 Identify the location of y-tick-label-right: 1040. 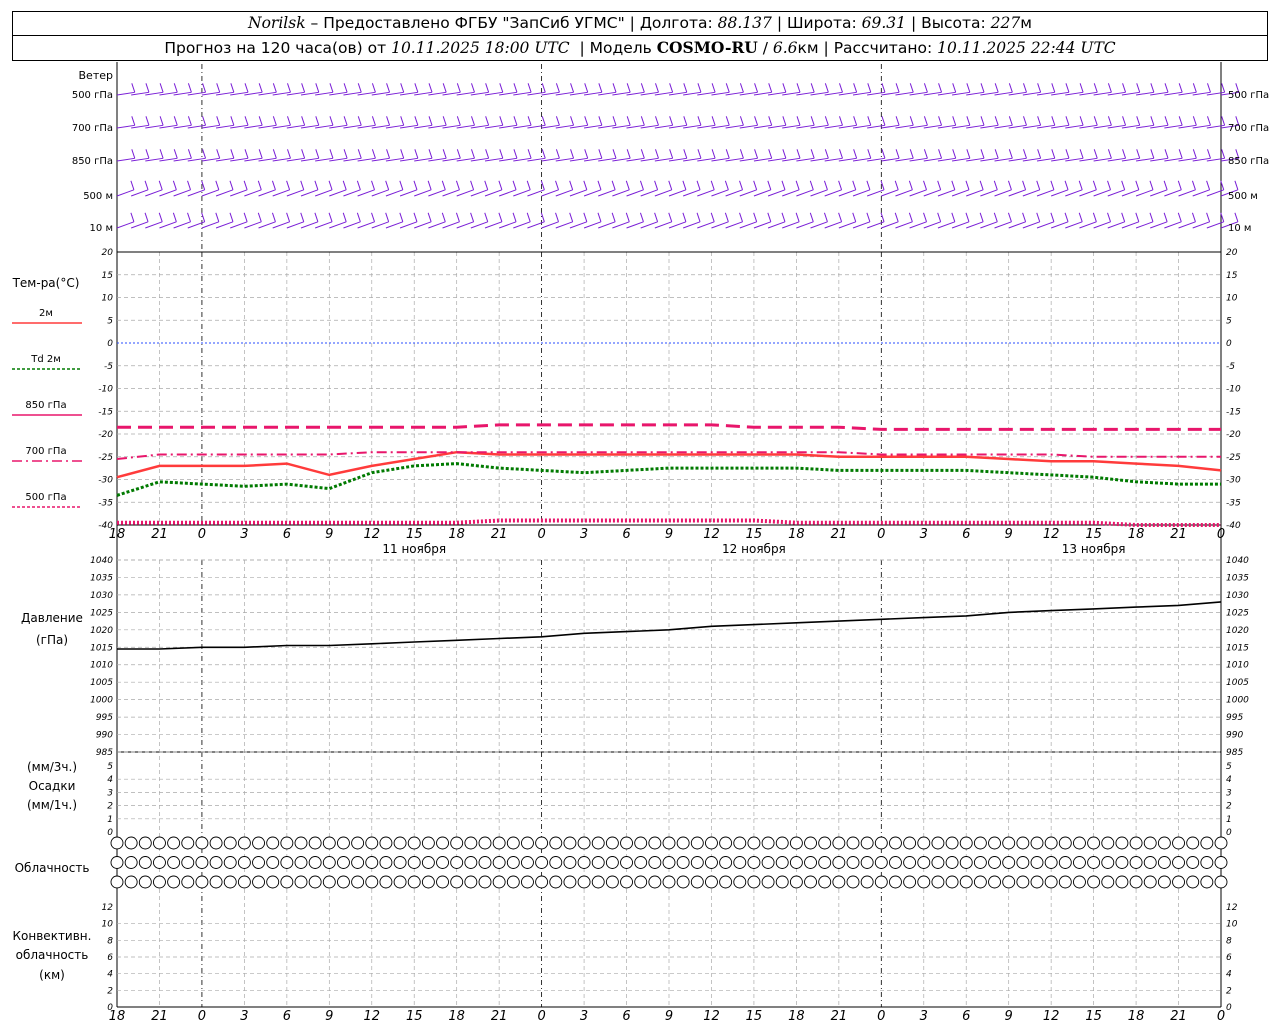
(1237, 561).